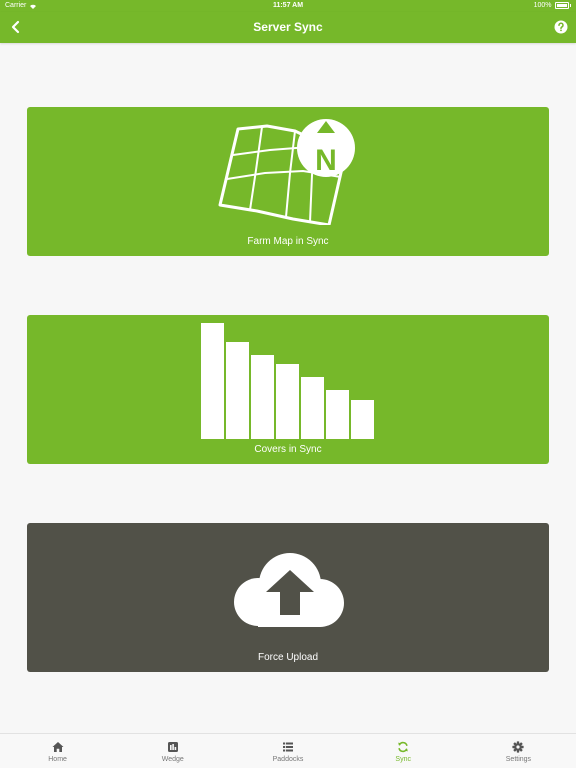 Image resolution: width=576 pixels, height=768 pixels. What do you see at coordinates (403, 747) in the screenshot?
I see `sync-icon` at bounding box center [403, 747].